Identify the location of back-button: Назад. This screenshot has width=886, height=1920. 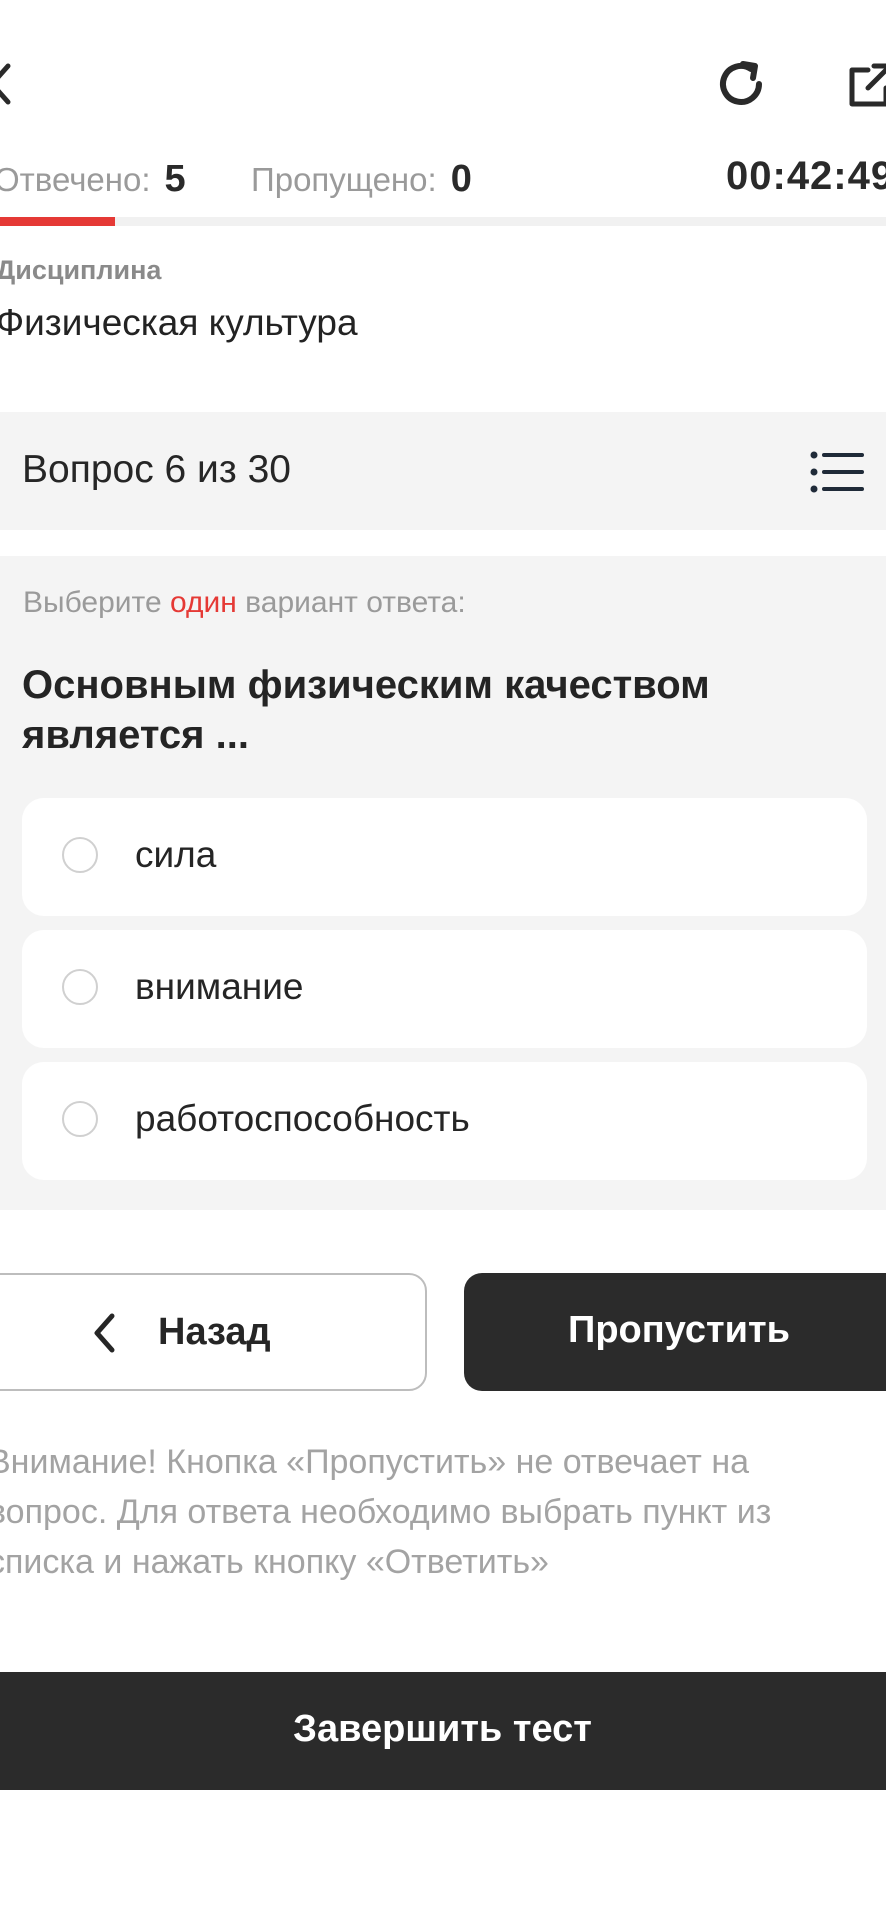
(213, 1332).